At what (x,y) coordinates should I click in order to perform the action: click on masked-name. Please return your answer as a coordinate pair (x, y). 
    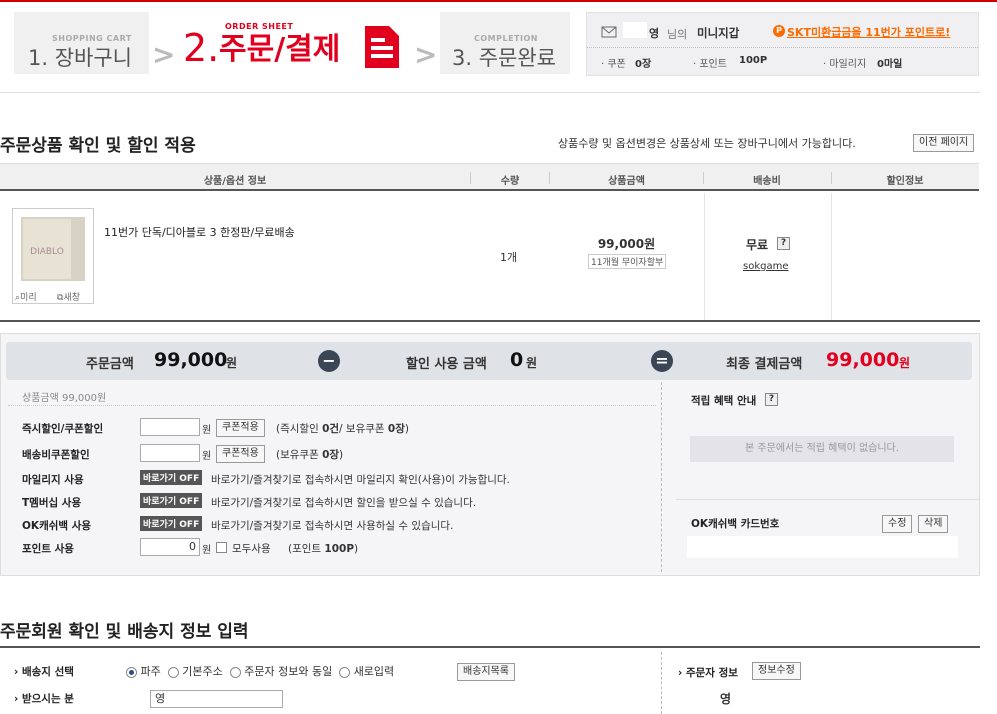
    Looking at the image, I should click on (635, 30).